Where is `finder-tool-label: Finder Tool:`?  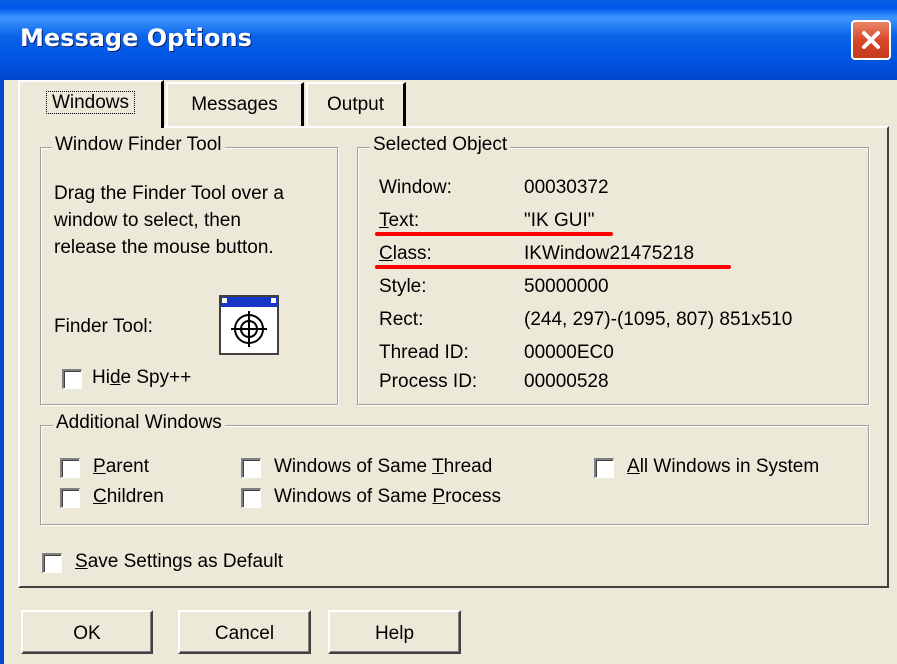
finder-tool-label: Finder Tool: is located at coordinates (103, 326).